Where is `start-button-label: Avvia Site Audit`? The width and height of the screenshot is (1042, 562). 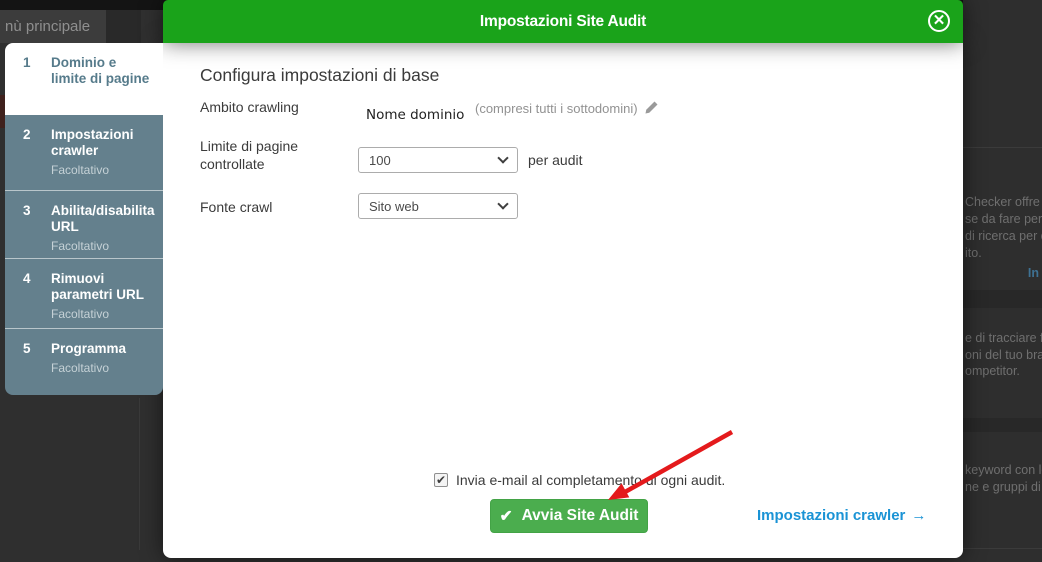 start-button-label: Avvia Site Audit is located at coordinates (580, 515).